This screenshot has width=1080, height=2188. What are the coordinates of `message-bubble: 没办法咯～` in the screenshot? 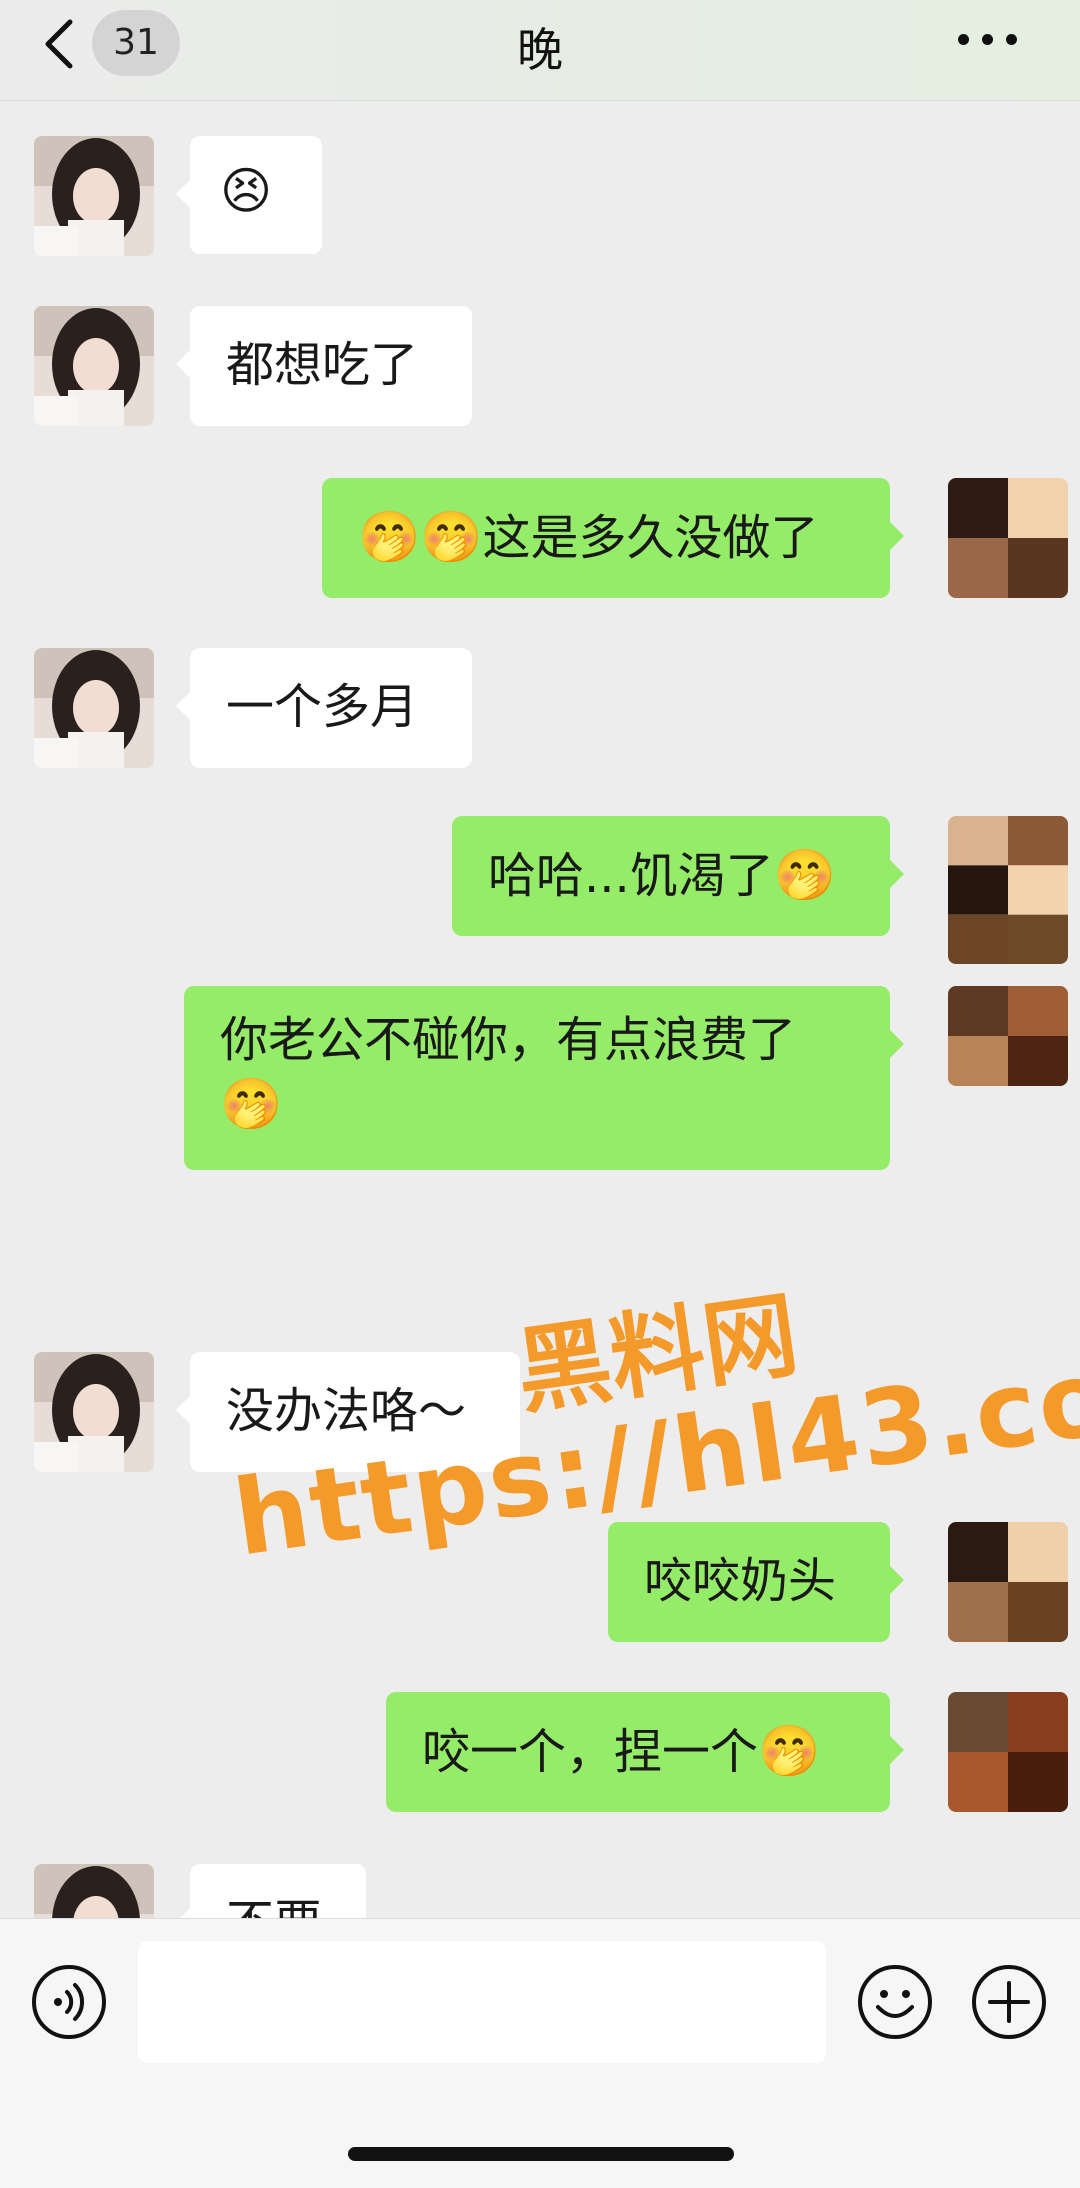 It's located at (348, 1412).